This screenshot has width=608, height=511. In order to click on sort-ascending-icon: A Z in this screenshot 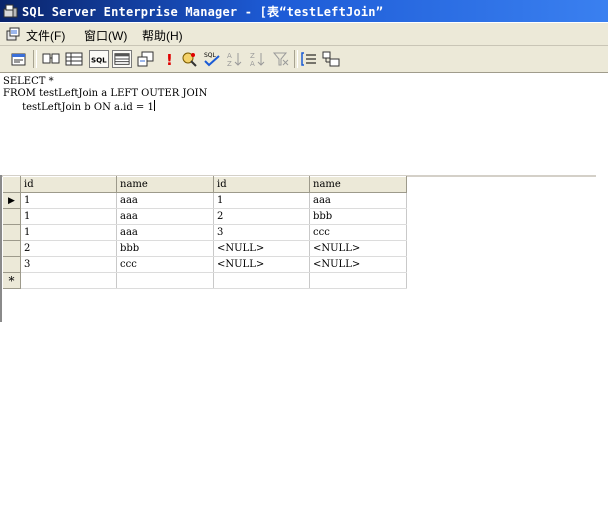, I will do `click(234, 60)`.